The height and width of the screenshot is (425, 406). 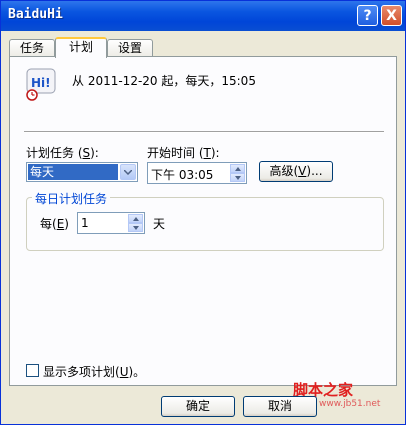 What do you see at coordinates (204, 132) in the screenshot?
I see `divider` at bounding box center [204, 132].